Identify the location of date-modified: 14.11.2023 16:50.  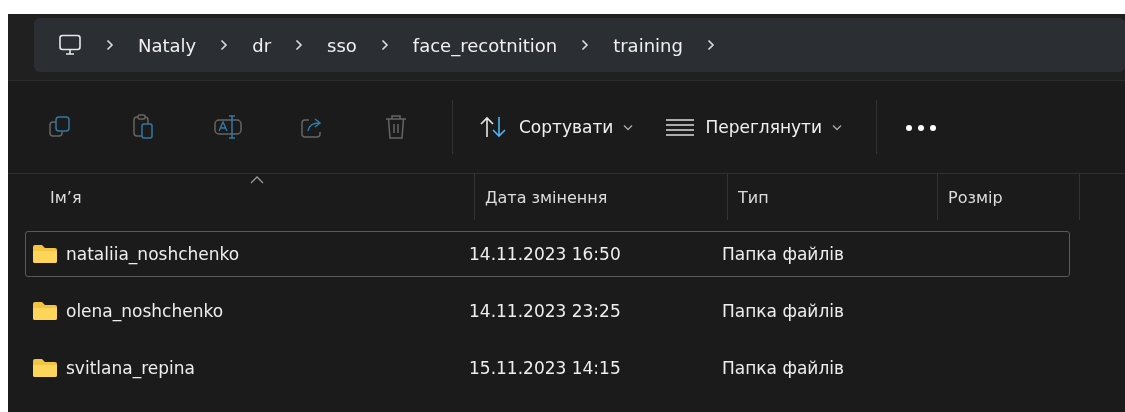
(545, 254).